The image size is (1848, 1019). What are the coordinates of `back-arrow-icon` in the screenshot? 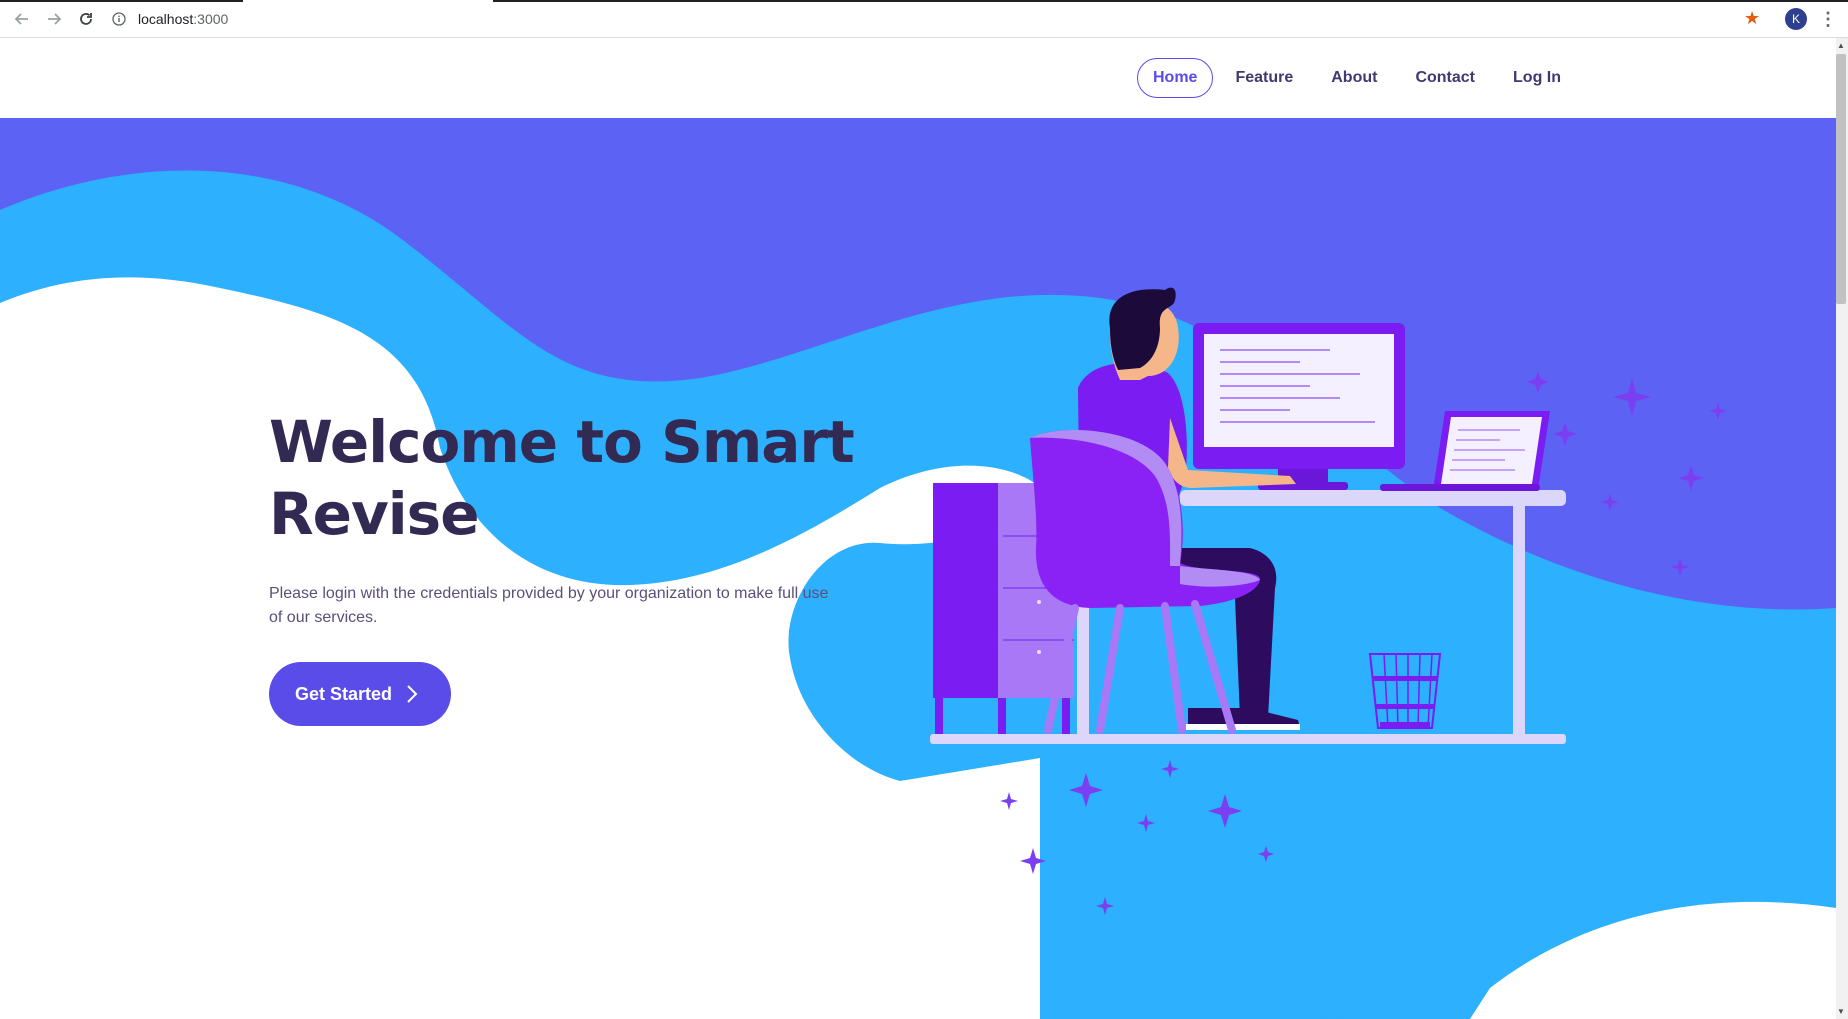 It's located at (22, 19).